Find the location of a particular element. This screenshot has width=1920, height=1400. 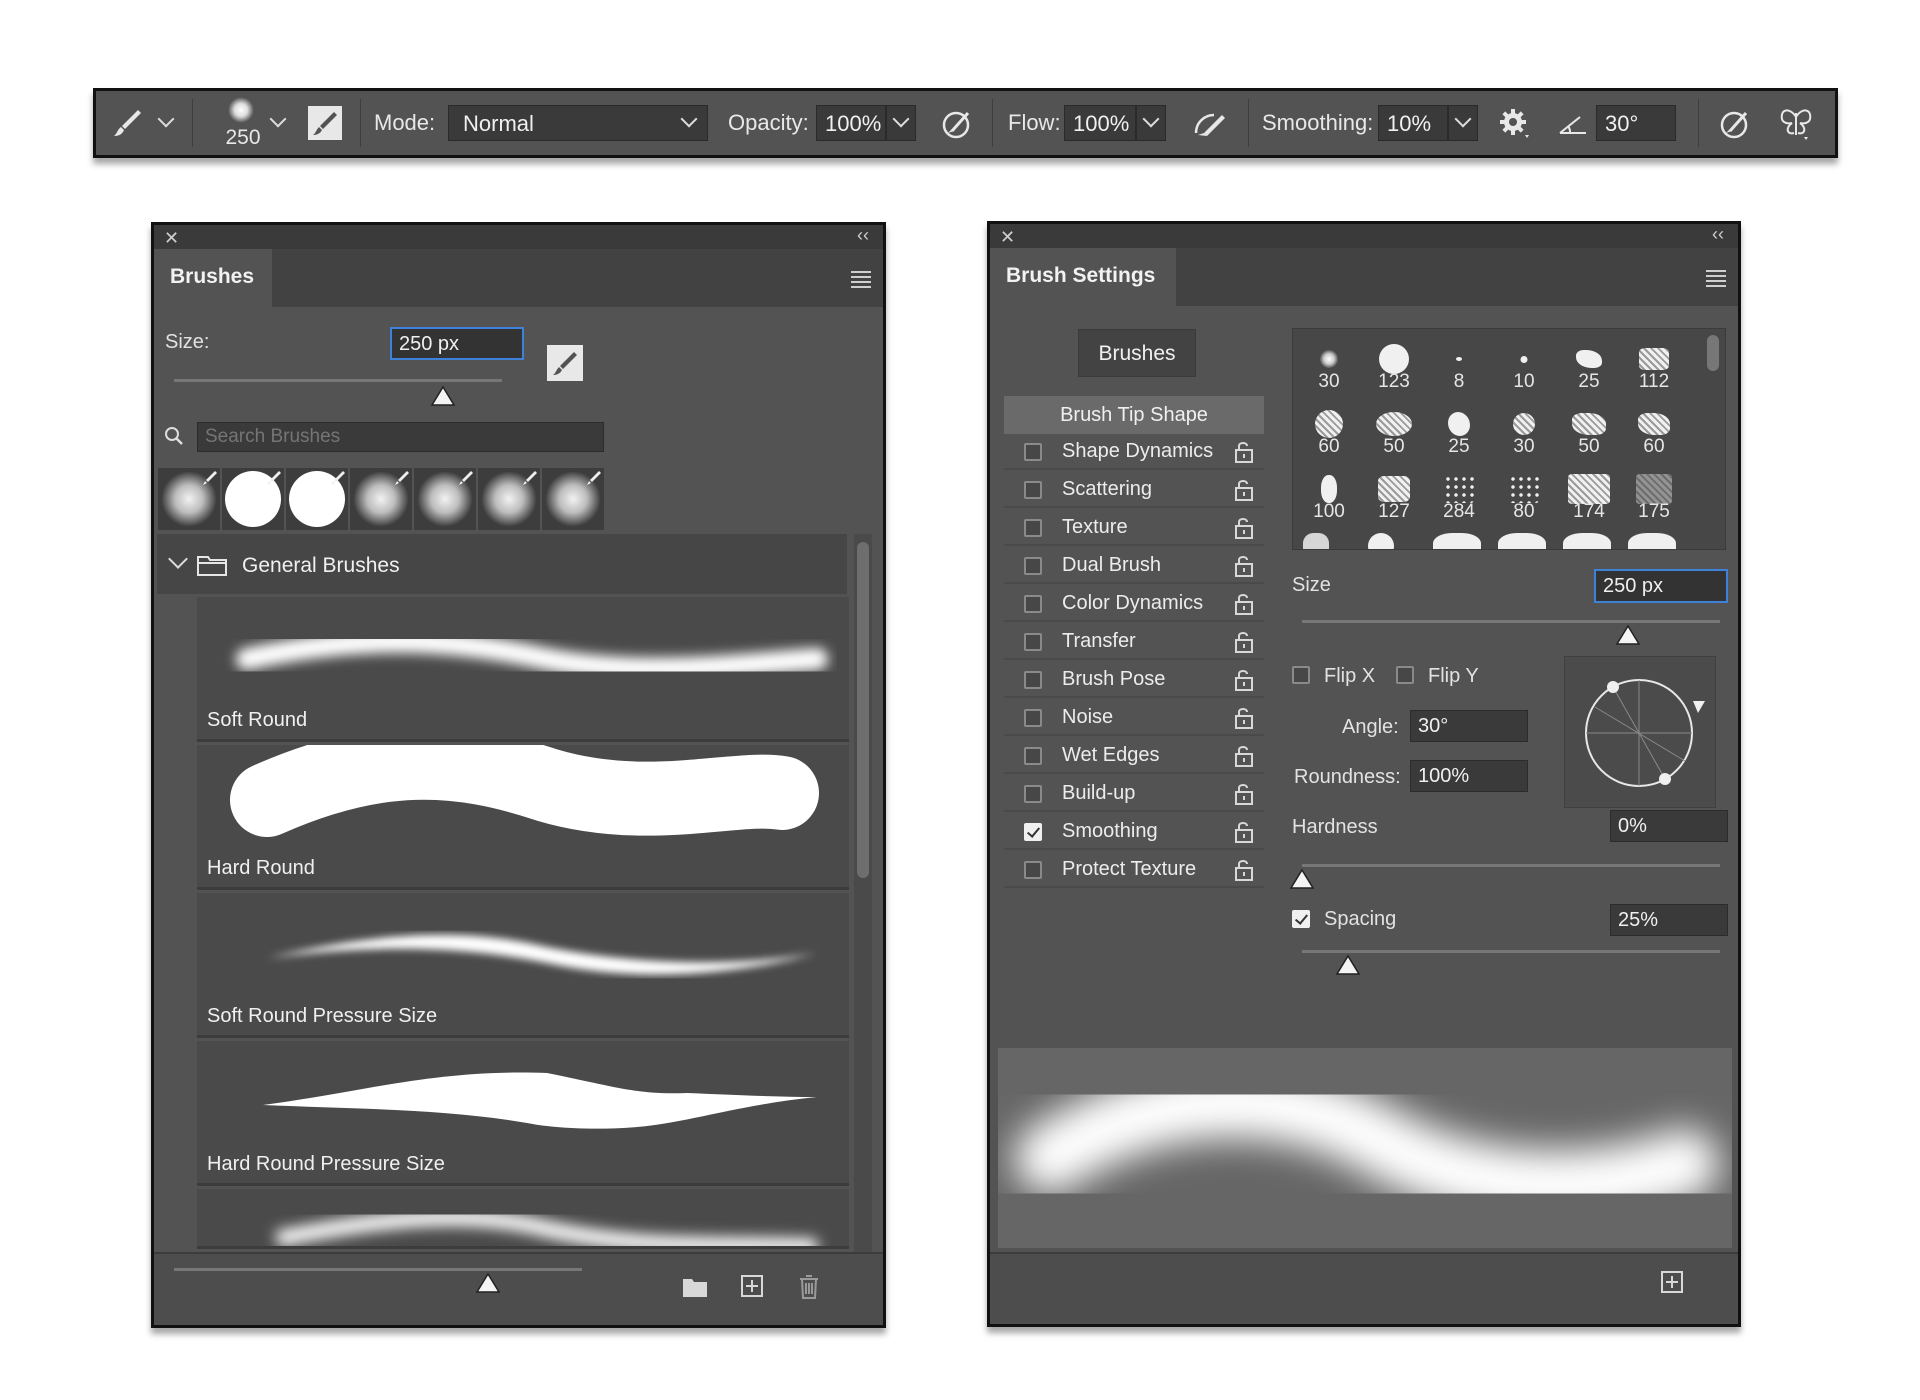

tab-brushes: Brushes is located at coordinates (213, 278).